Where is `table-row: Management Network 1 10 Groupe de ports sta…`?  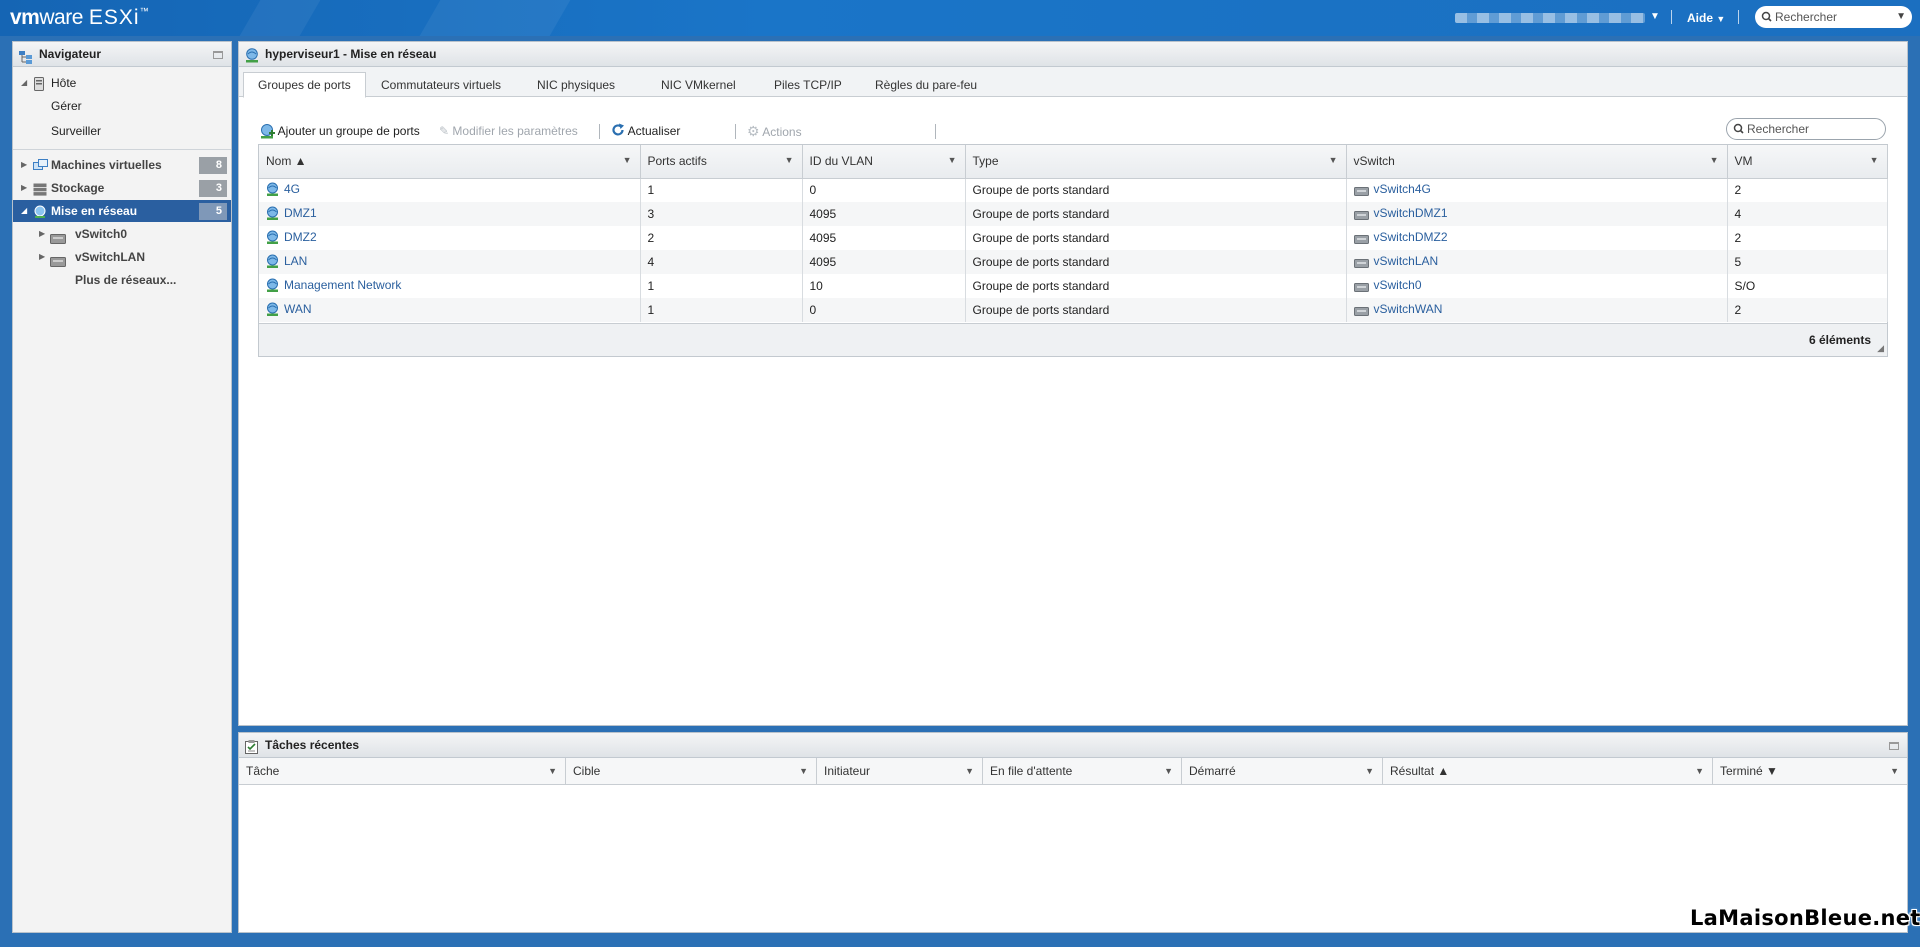 table-row: Management Network 1 10 Groupe de ports sta… is located at coordinates (1073, 286).